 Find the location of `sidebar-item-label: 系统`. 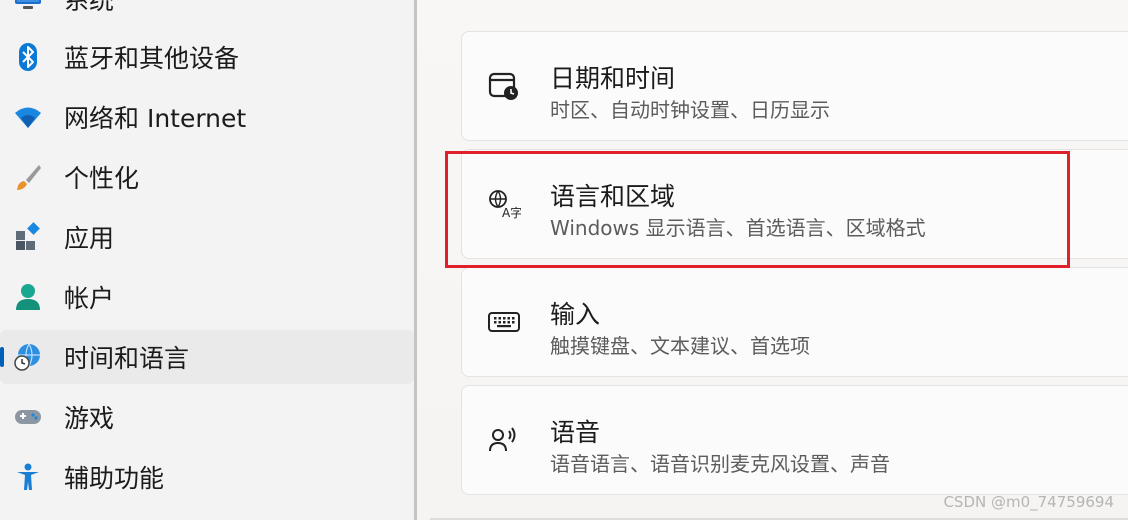

sidebar-item-label: 系统 is located at coordinates (89, 7).